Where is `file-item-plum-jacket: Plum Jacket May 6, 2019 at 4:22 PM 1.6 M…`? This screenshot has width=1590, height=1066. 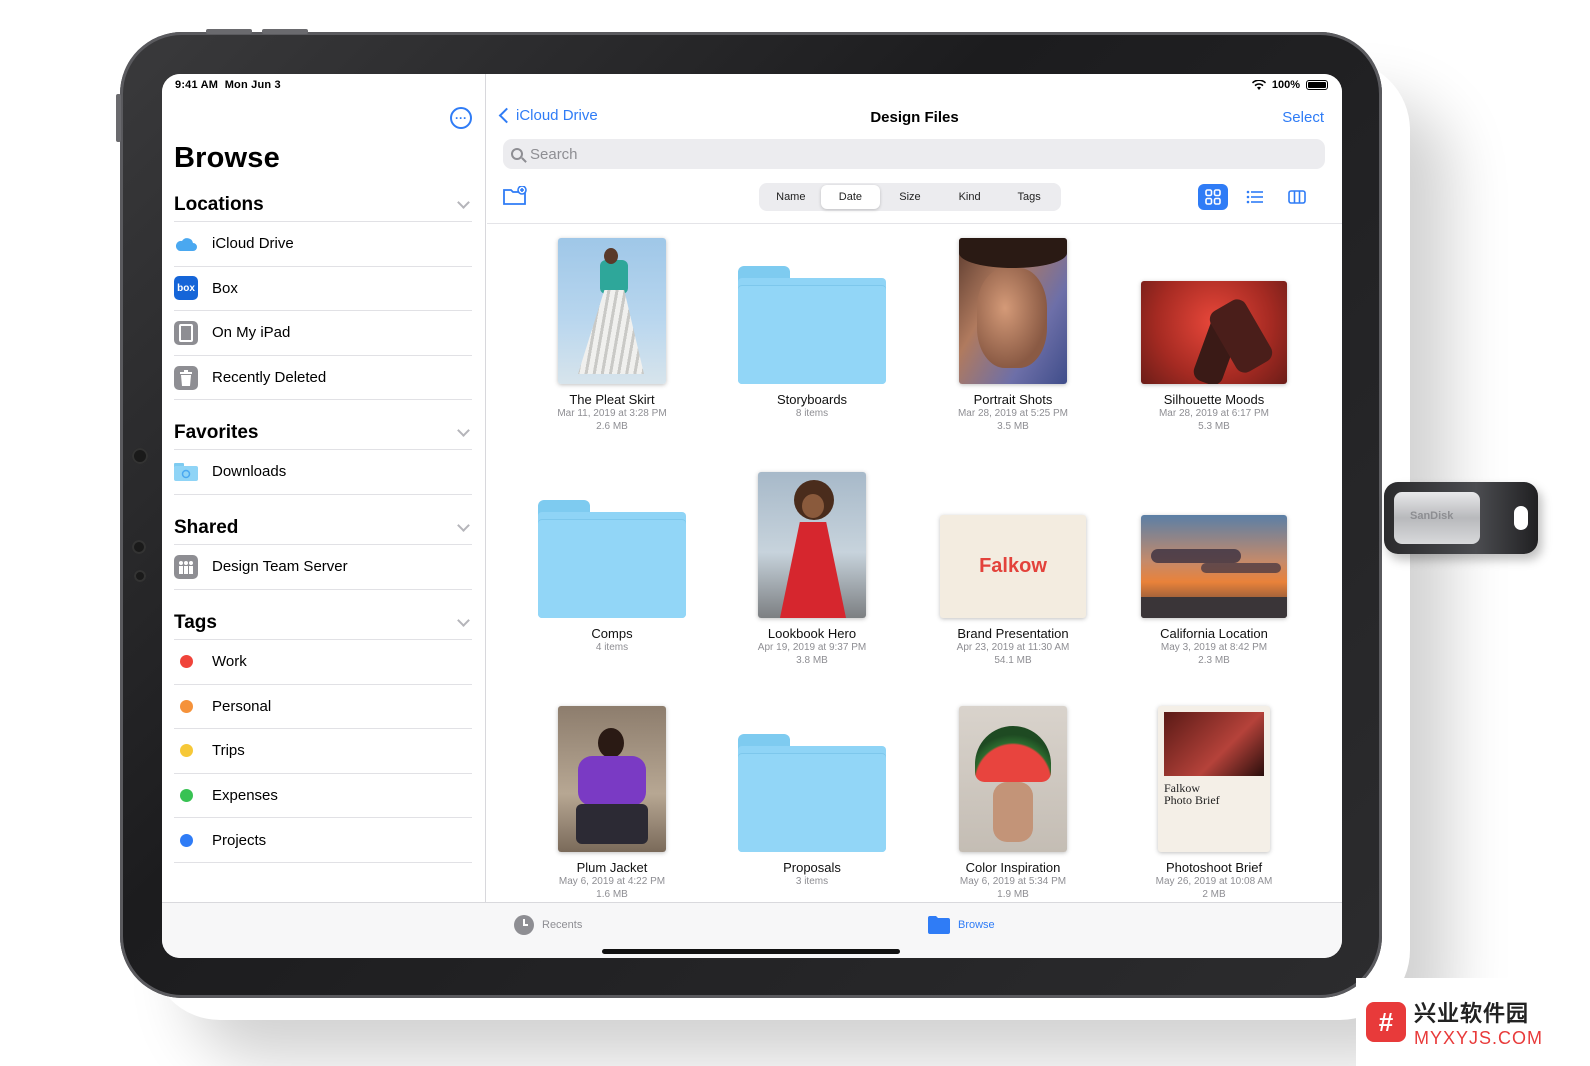
file-item-plum-jacket: Plum Jacket May 6, 2019 at 4:22 PM 1.6 M… is located at coordinates (612, 801).